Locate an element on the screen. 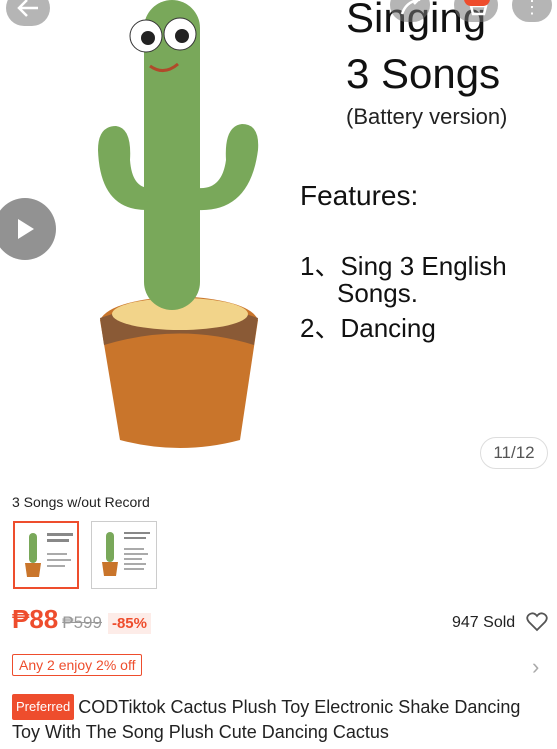  features-heading: Features: is located at coordinates (359, 195).